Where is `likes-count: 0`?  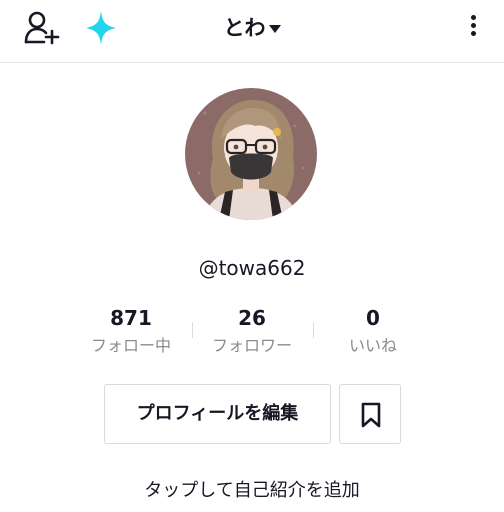 likes-count: 0 is located at coordinates (373, 318).